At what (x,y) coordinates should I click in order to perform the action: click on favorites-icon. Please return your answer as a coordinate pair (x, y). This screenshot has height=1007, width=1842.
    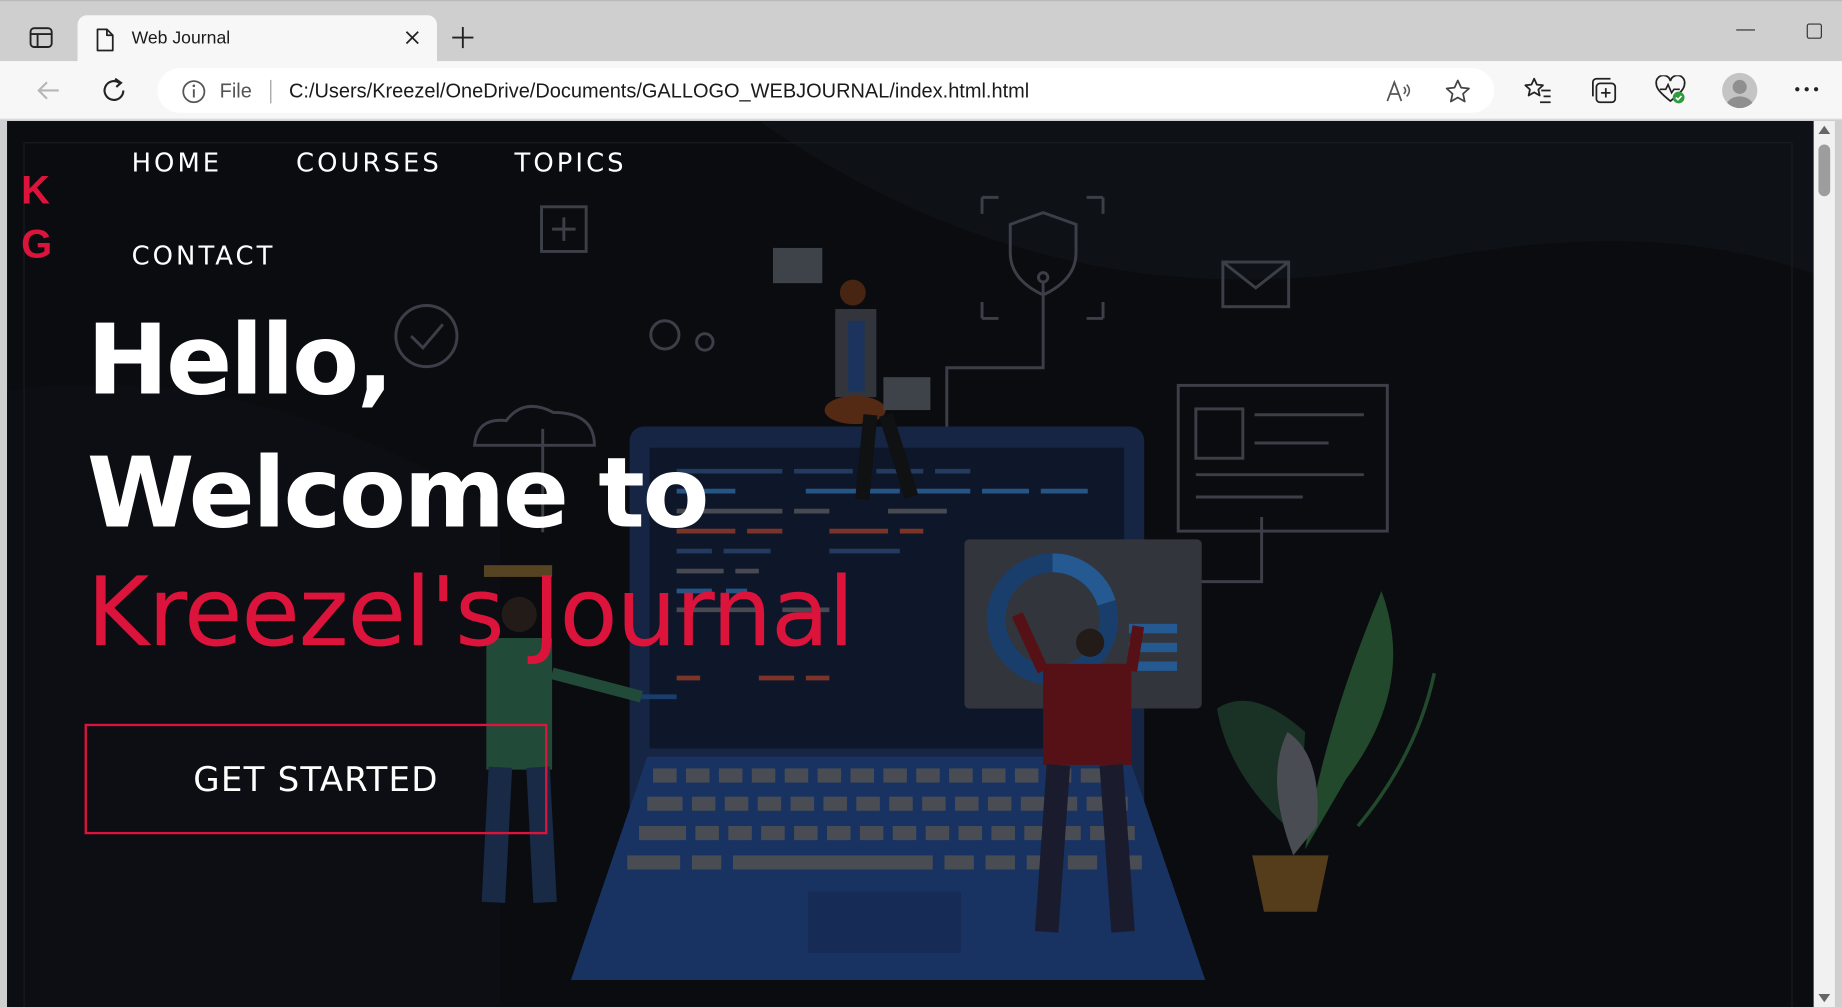
    Looking at the image, I should click on (1537, 93).